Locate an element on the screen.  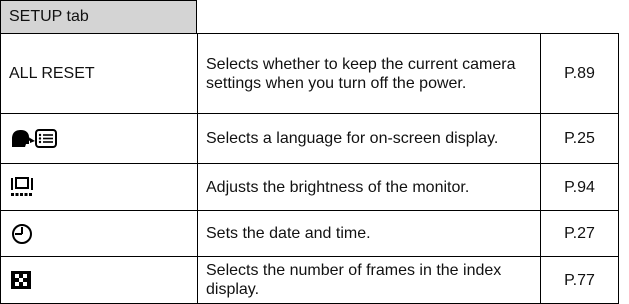
clock-icon is located at coordinates (23, 234).